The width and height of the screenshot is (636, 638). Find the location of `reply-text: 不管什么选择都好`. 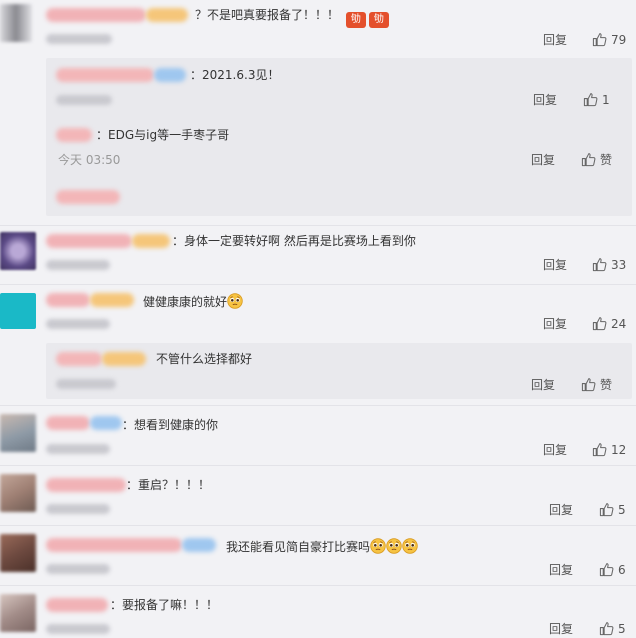

reply-text: 不管什么选择都好 is located at coordinates (204, 359).